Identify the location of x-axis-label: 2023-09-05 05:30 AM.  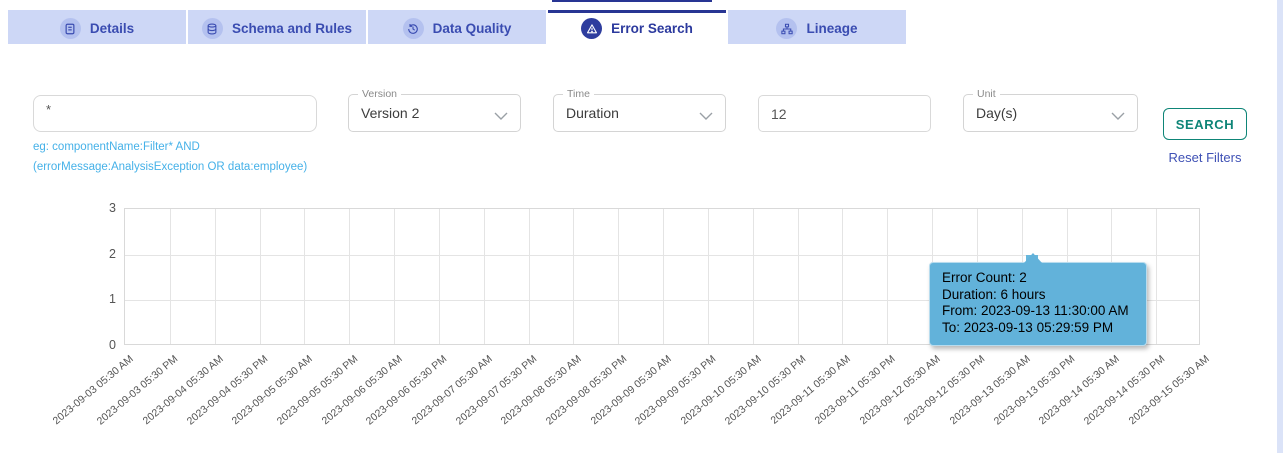
(272, 390).